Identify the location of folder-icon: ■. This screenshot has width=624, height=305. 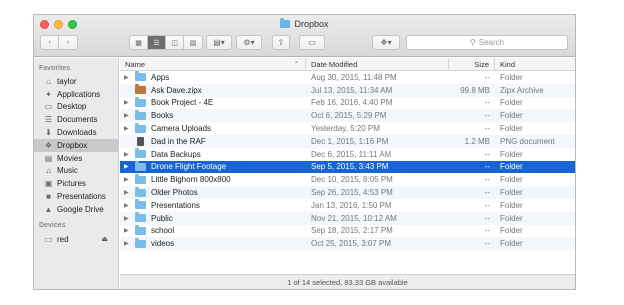
(48, 197).